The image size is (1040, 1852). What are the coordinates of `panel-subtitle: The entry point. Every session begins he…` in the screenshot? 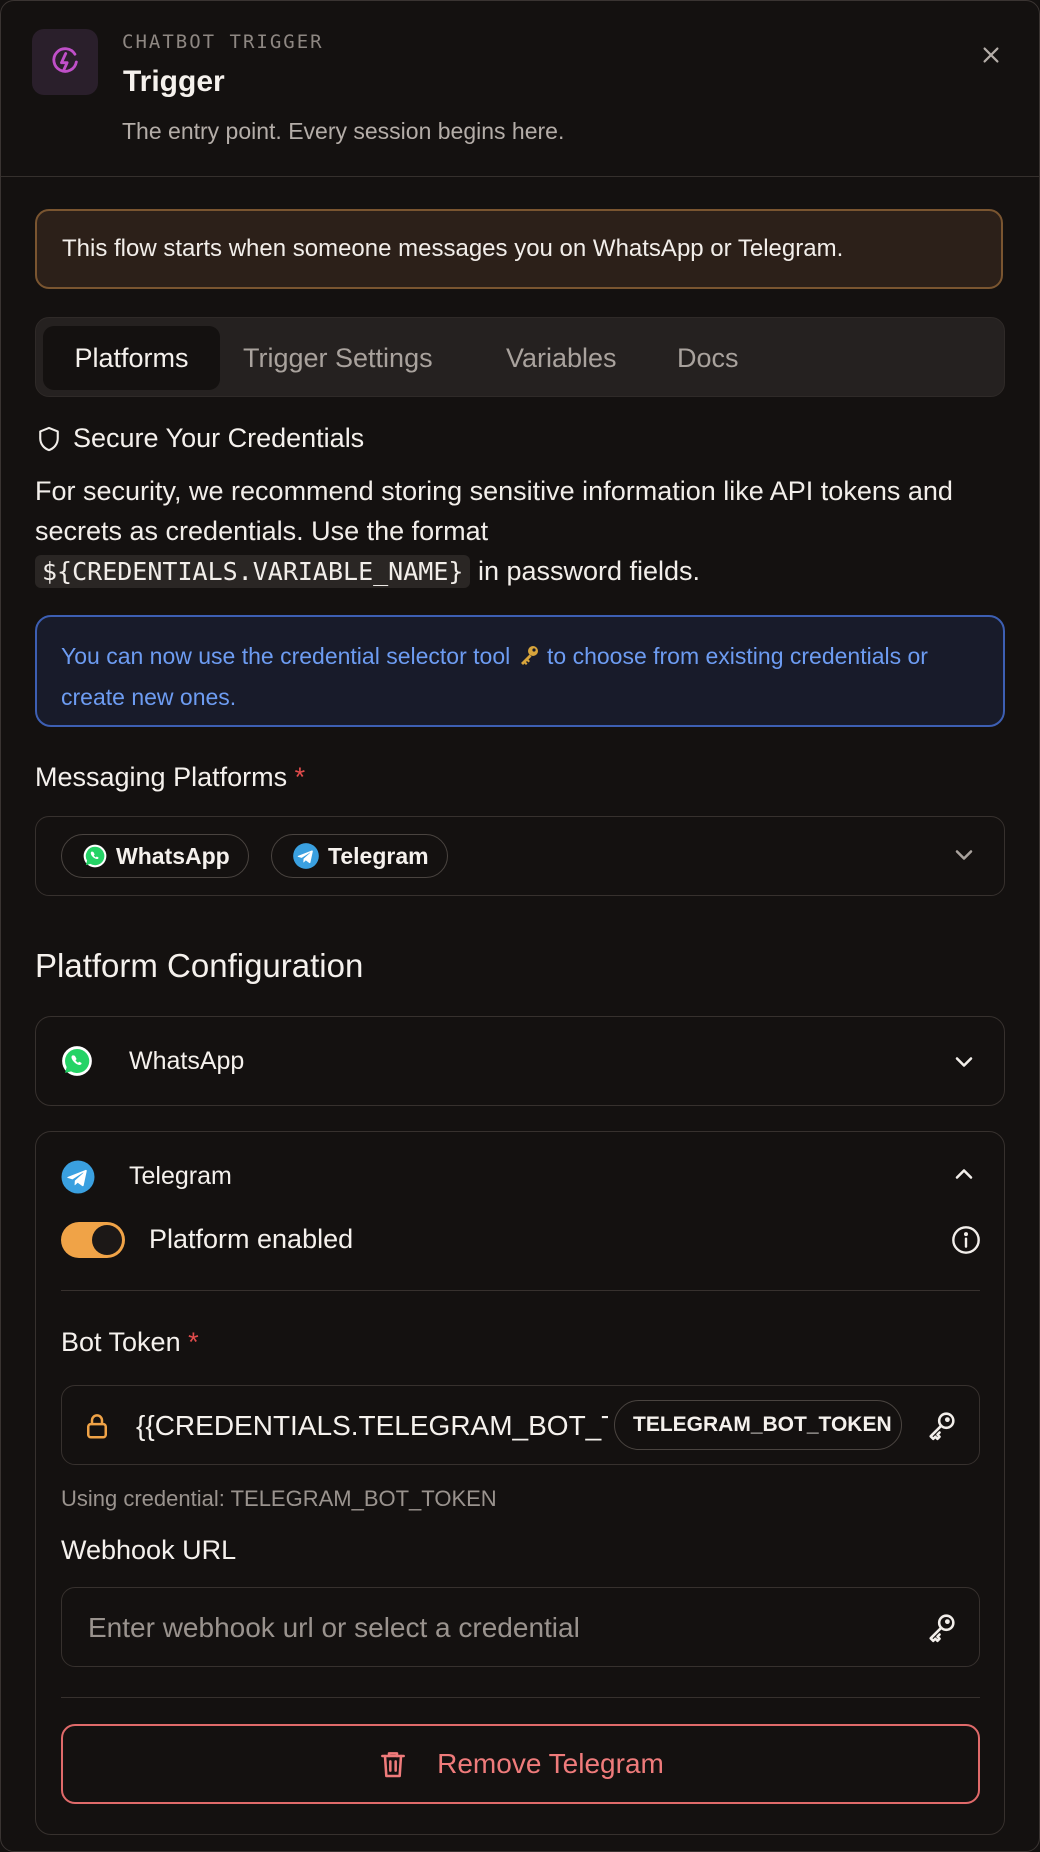 It's located at (343, 131).